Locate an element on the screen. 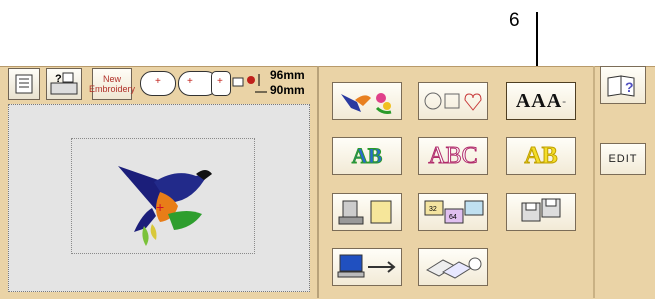 This screenshot has width=655, height=299. stacked-patterns-icon is located at coordinates (453, 268).